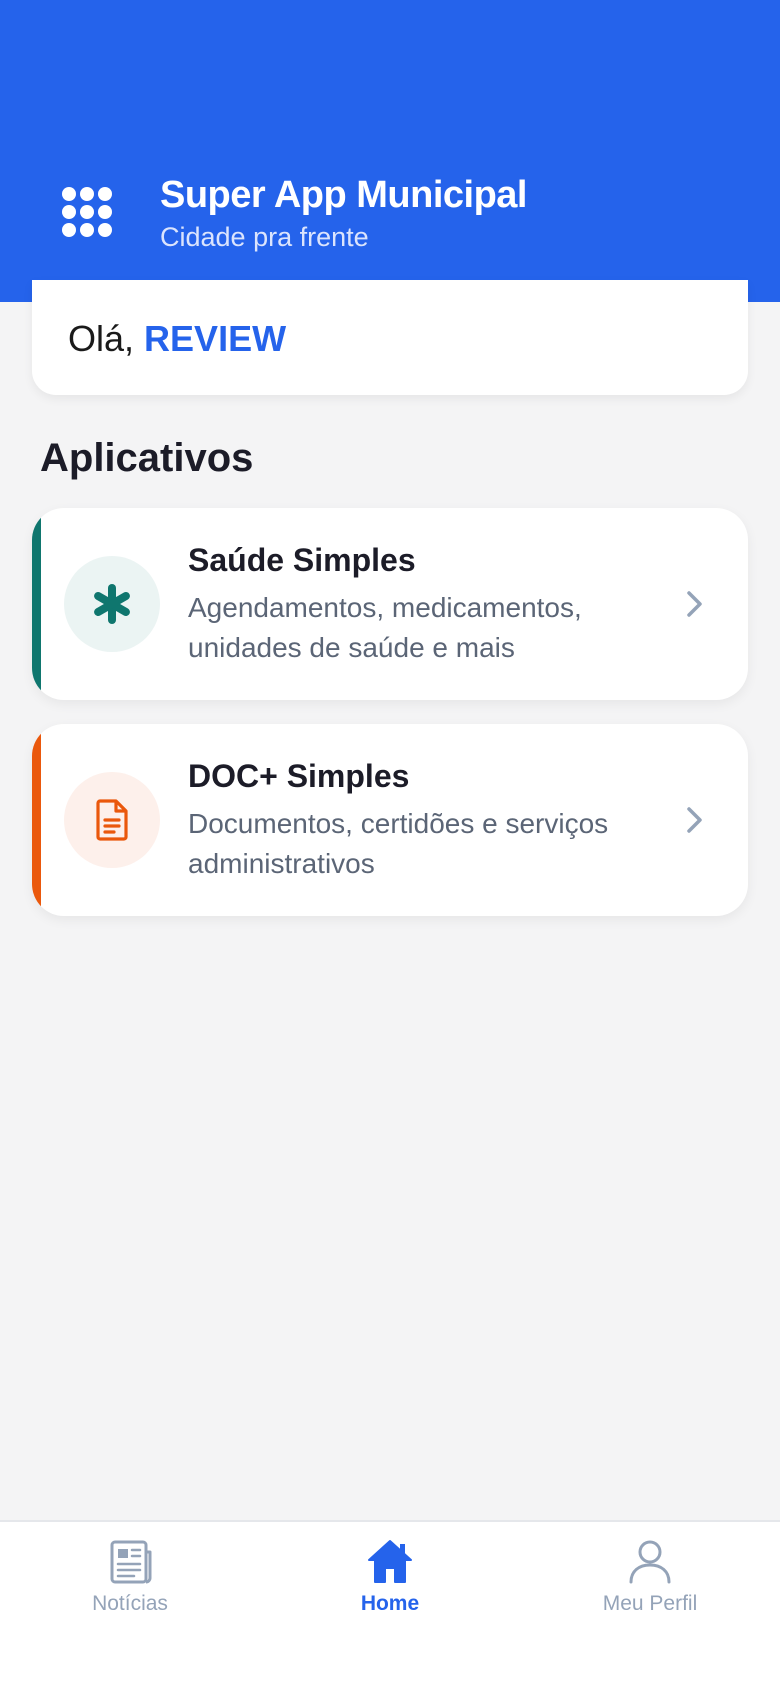 The width and height of the screenshot is (780, 1688). Describe the element at coordinates (215, 338) in the screenshot. I see `user-name: REVIEW` at that location.